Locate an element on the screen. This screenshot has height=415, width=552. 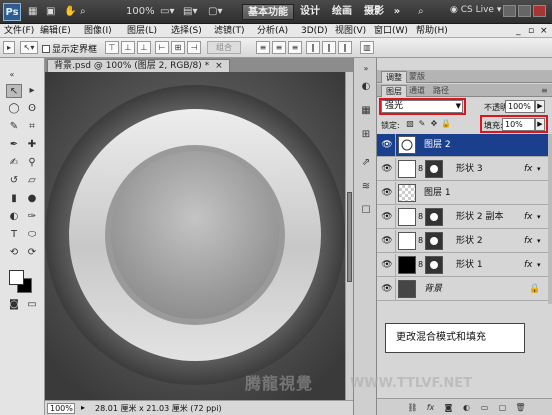
history-panel-icon: ⇗ is located at coordinates (366, 163).